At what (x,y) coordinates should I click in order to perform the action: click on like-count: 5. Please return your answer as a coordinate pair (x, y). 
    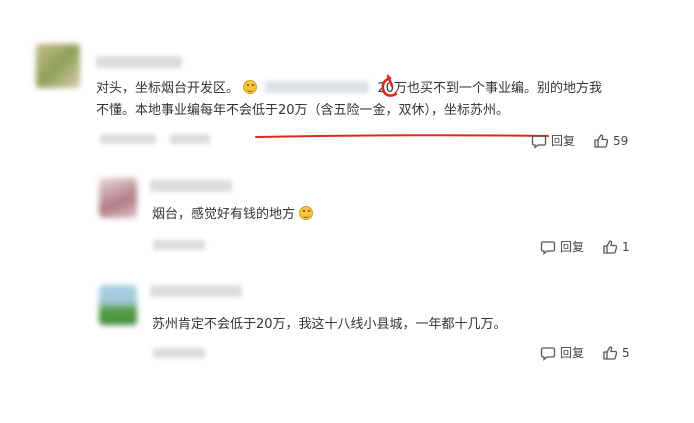
    Looking at the image, I should click on (626, 352).